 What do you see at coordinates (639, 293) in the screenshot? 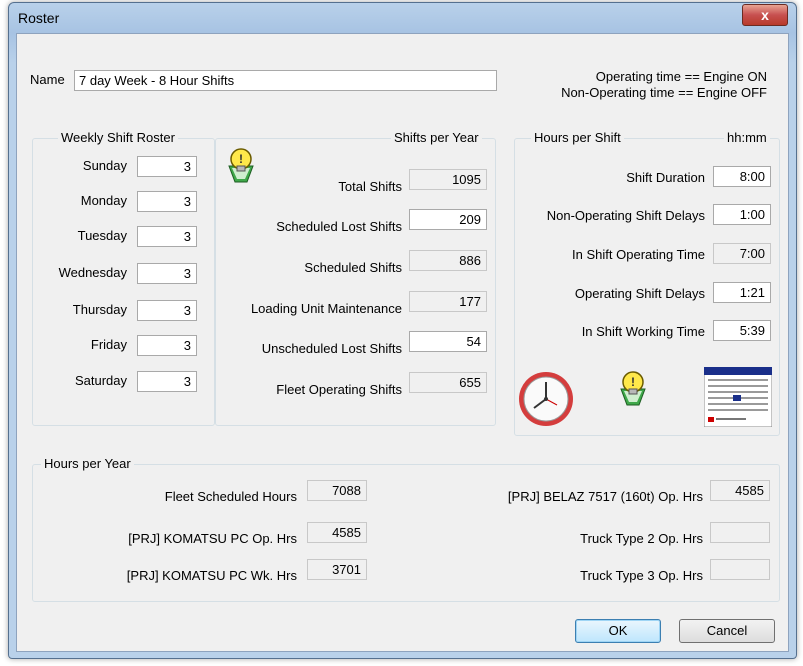
I see `hours-shift-label-3: Operating Shift Delays` at bounding box center [639, 293].